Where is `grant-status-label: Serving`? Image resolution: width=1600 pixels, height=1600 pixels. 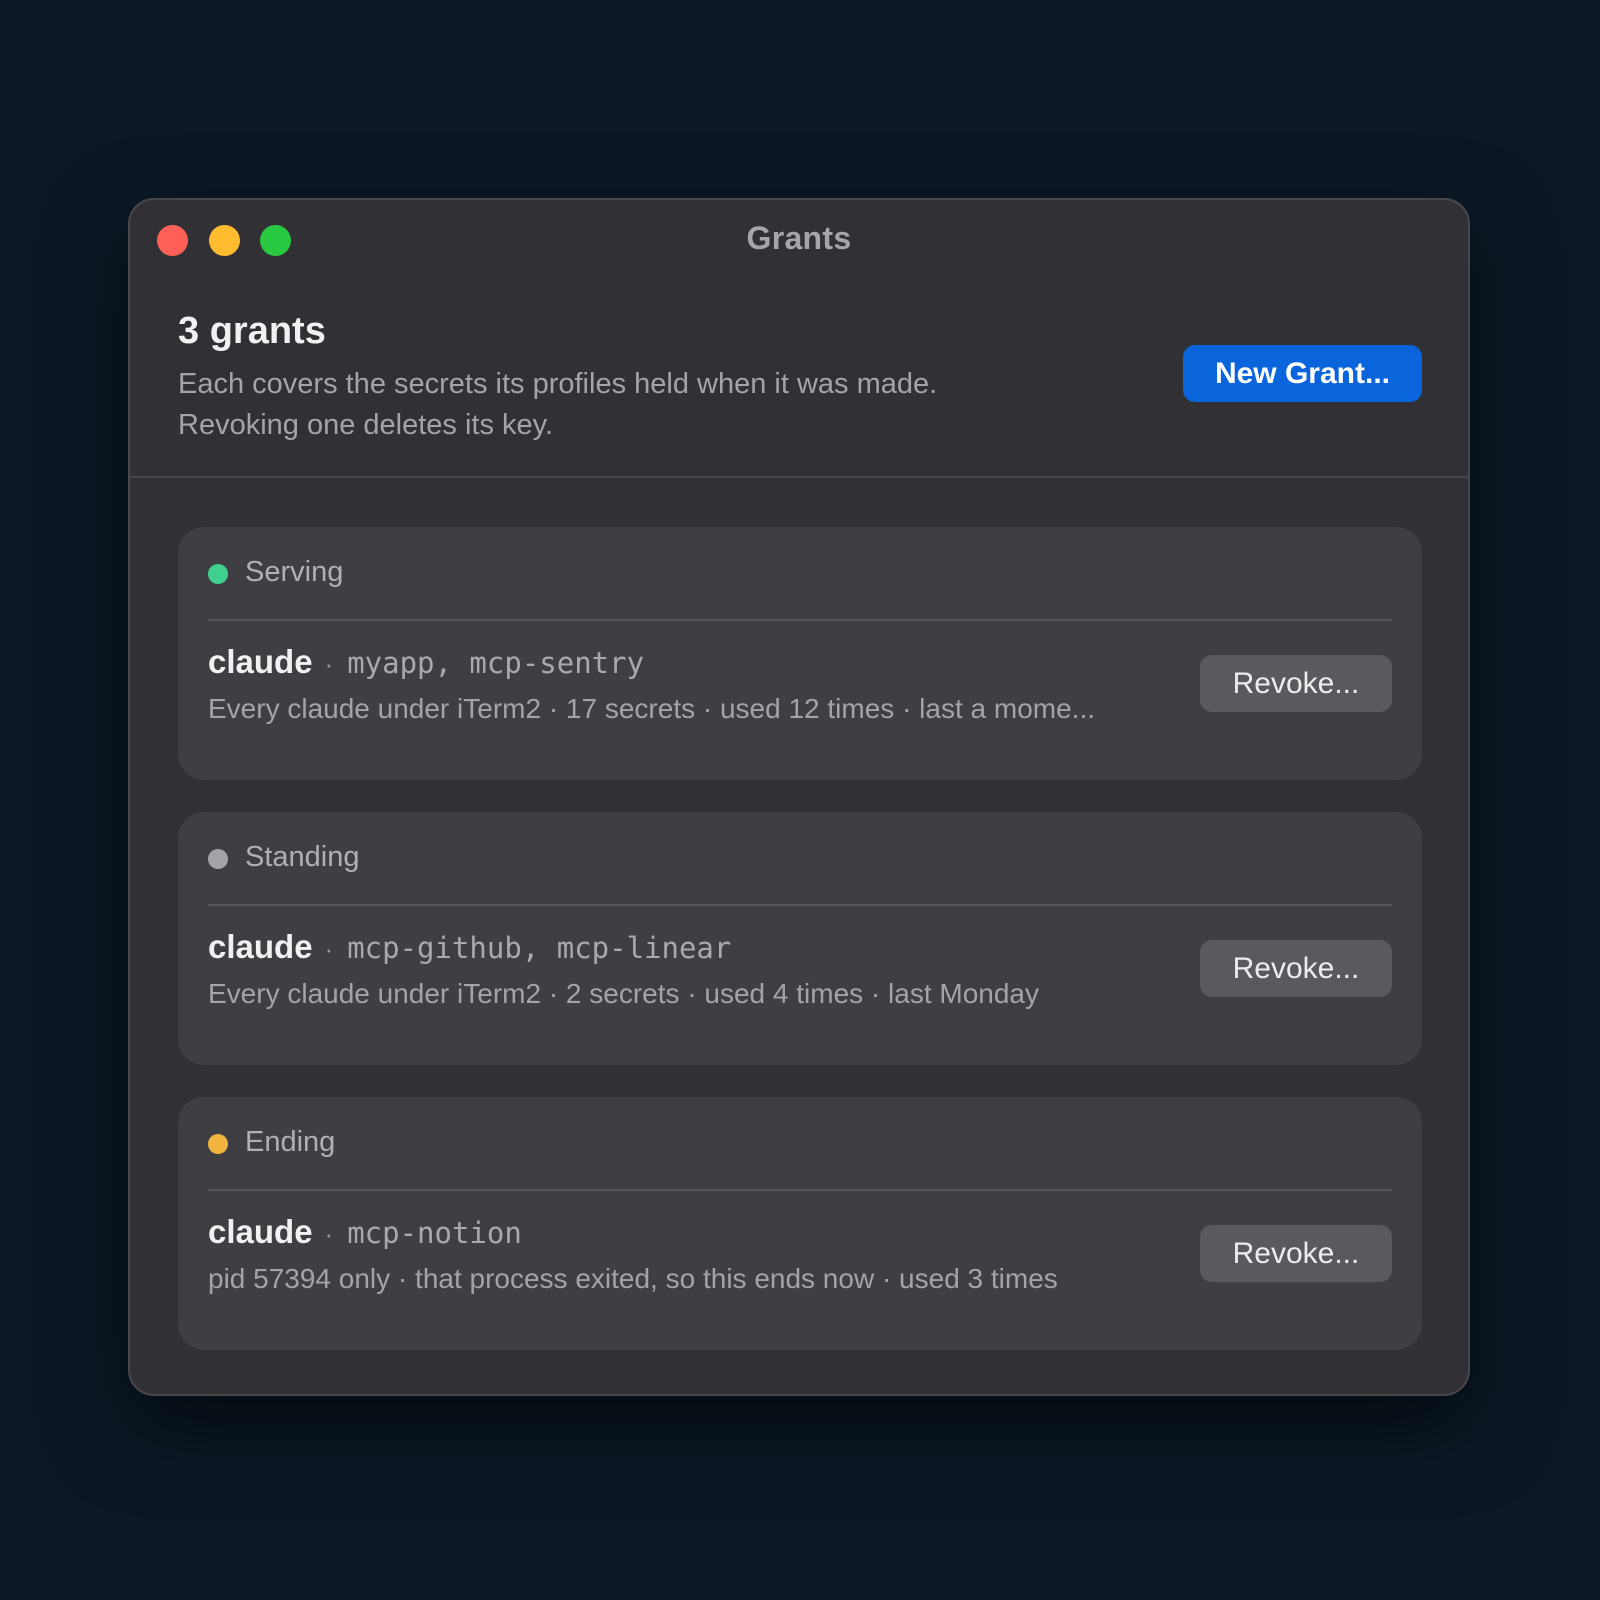 grant-status-label: Serving is located at coordinates (294, 572).